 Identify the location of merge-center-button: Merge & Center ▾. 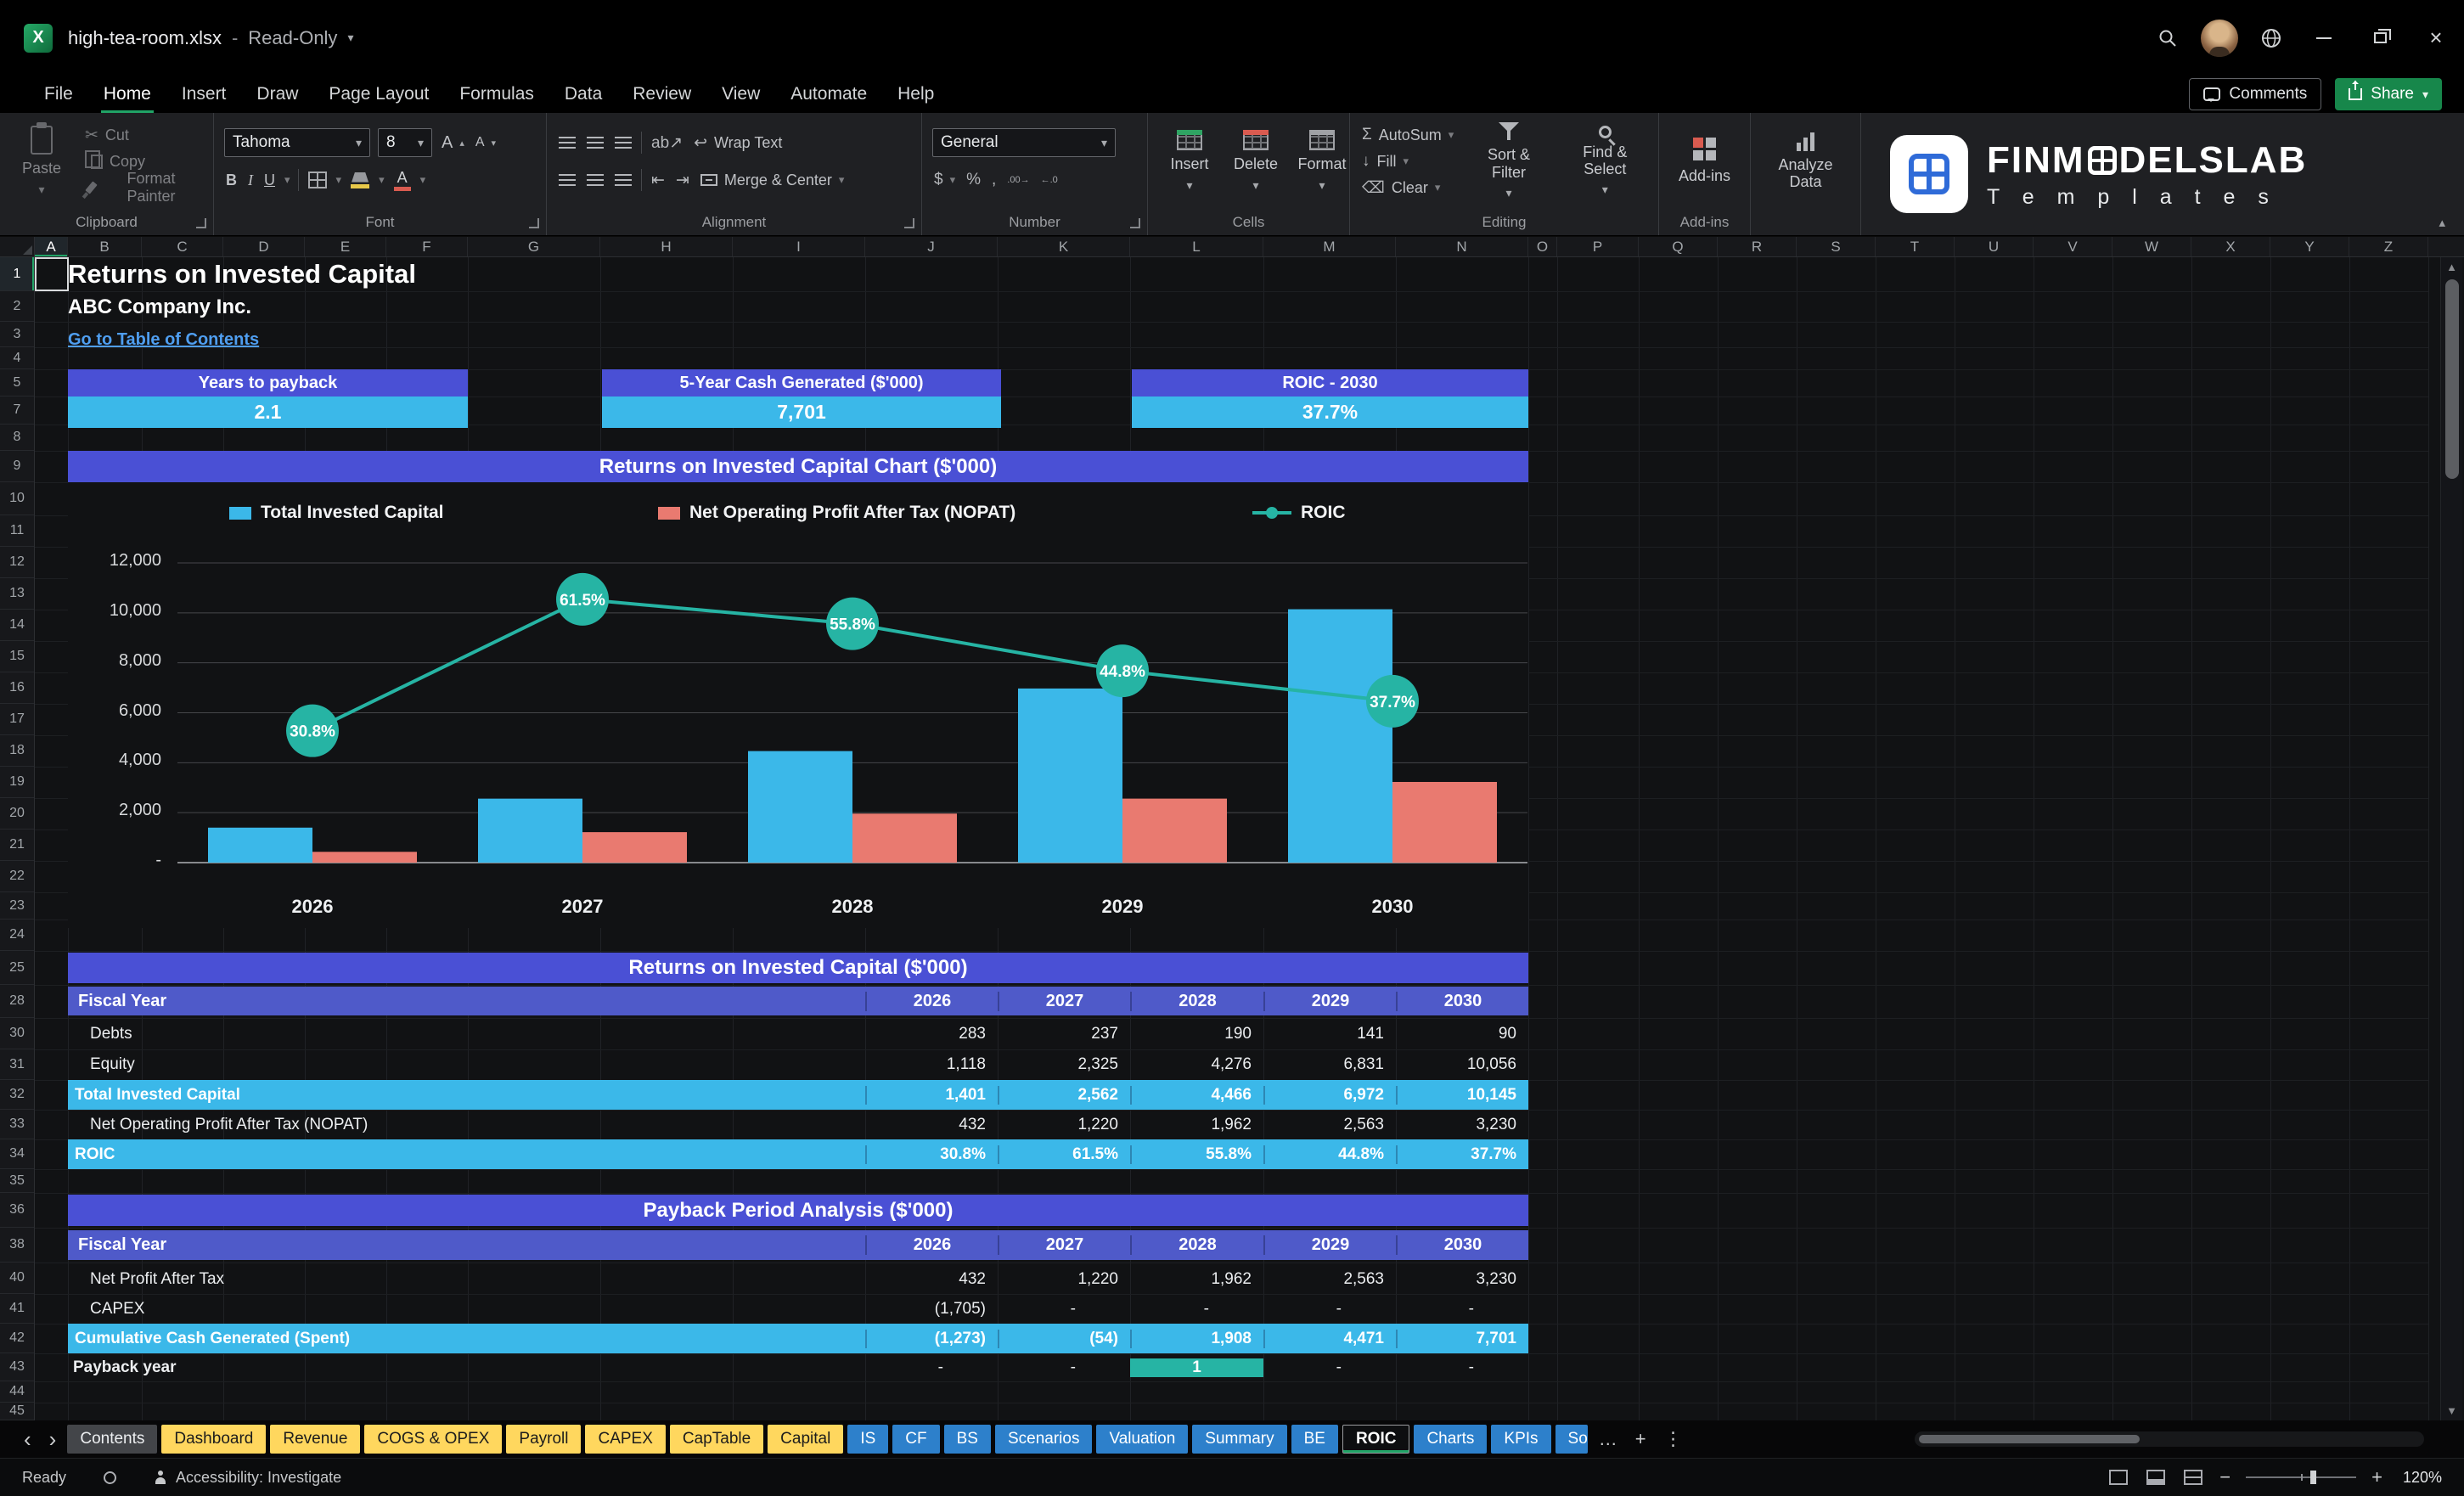
(773, 180).